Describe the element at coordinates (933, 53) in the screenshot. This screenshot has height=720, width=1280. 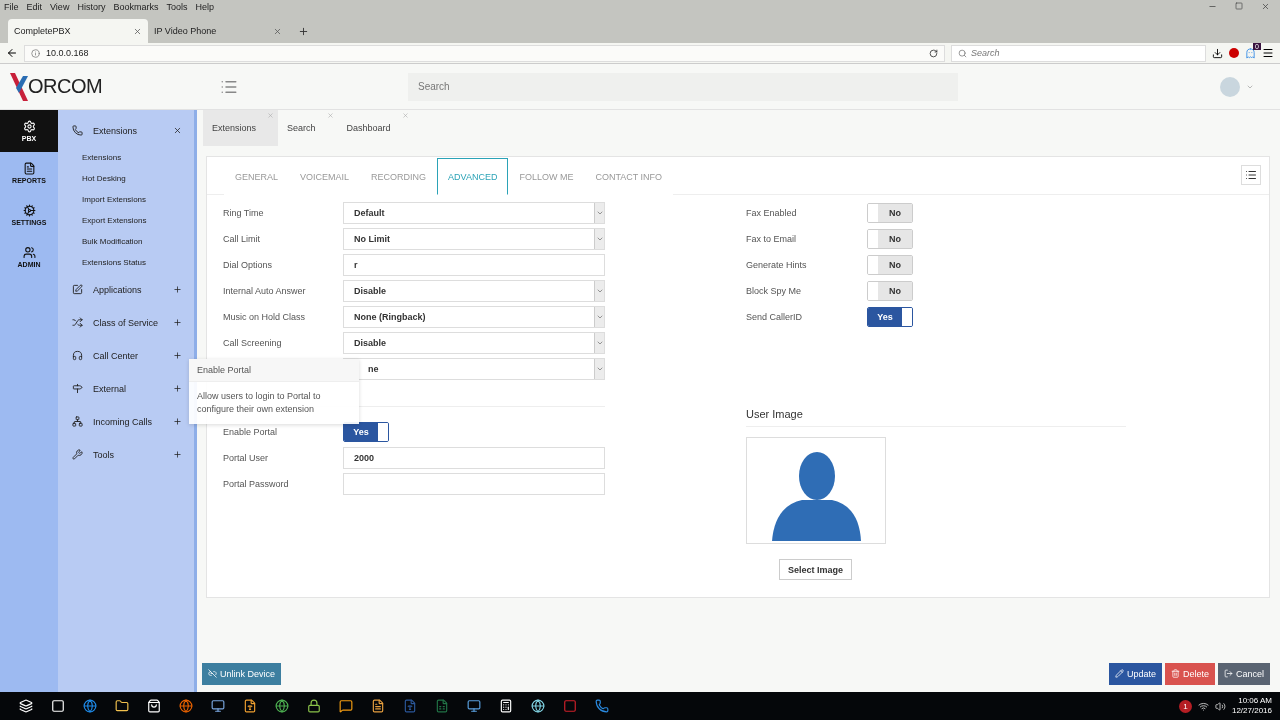
I see `reload-icon` at that location.